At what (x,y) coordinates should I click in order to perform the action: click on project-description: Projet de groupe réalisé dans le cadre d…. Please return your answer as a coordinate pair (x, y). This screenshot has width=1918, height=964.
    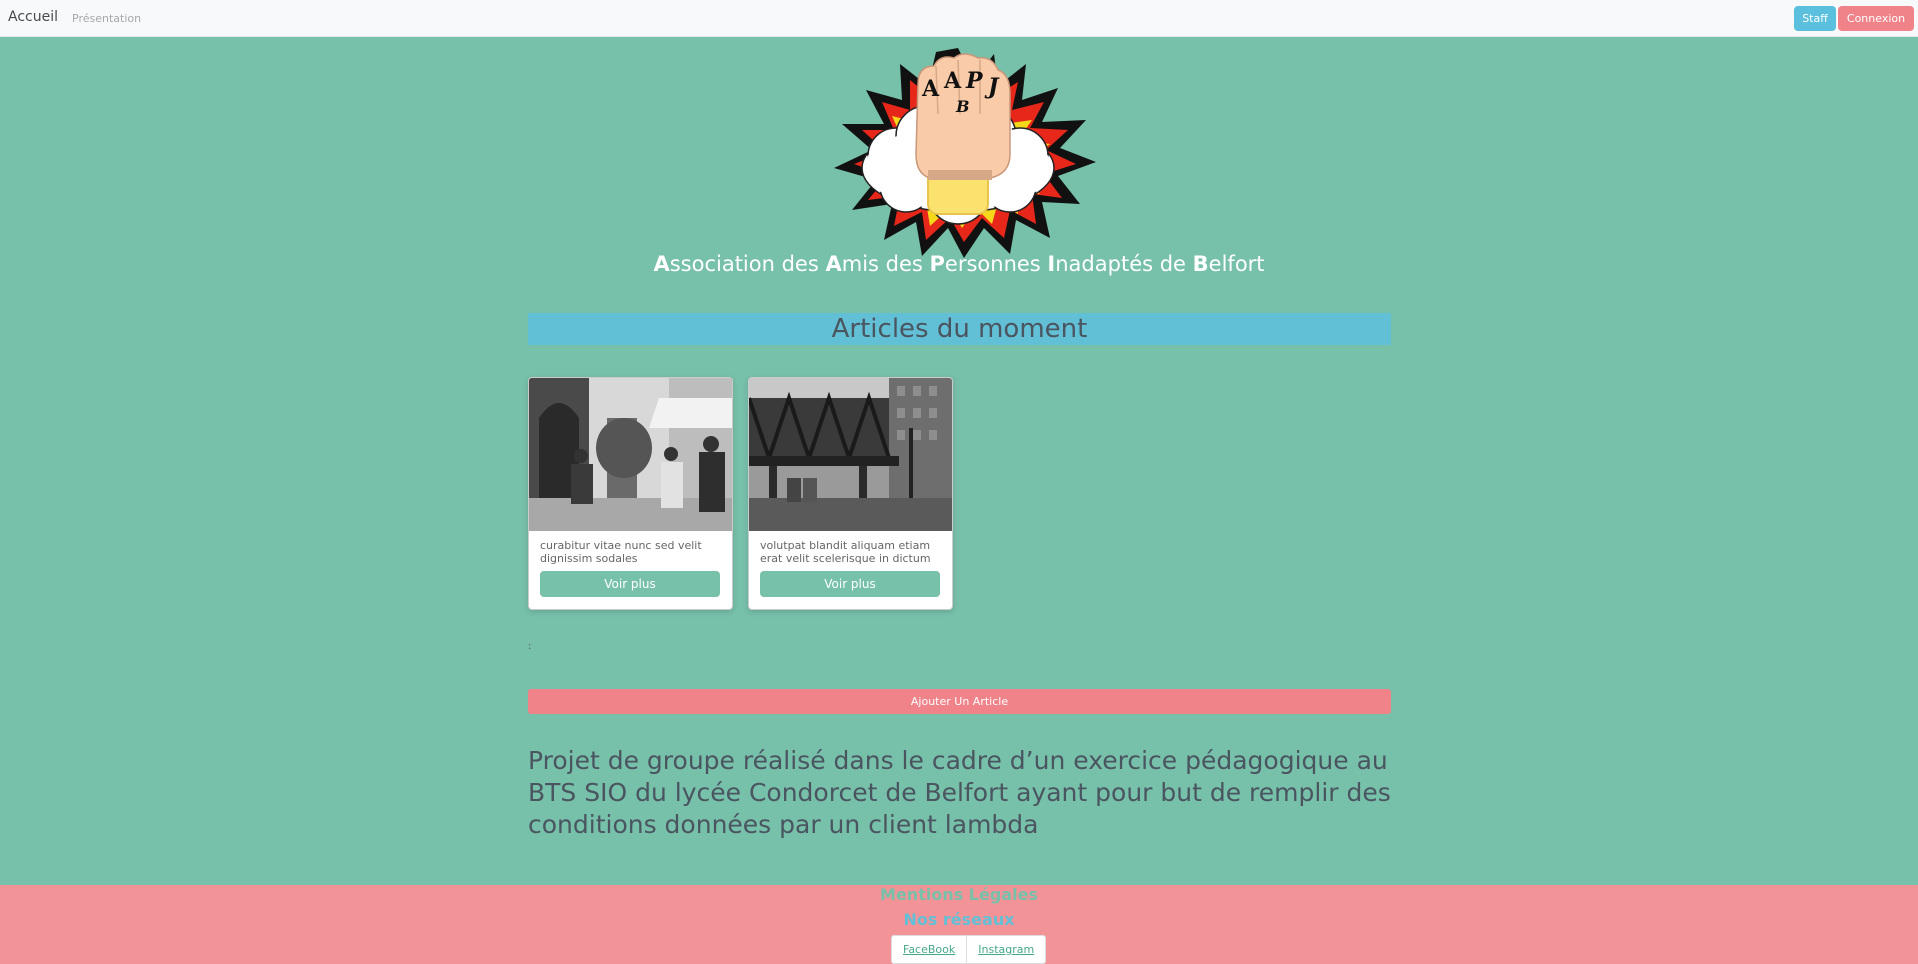
    Looking at the image, I should click on (959, 792).